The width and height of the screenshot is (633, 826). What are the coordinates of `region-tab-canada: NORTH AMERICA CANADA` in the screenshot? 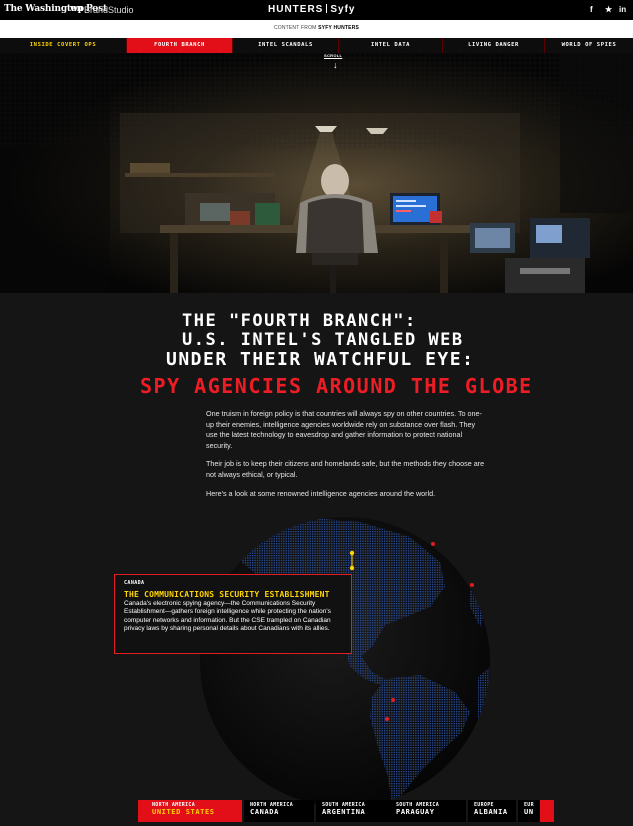 It's located at (279, 811).